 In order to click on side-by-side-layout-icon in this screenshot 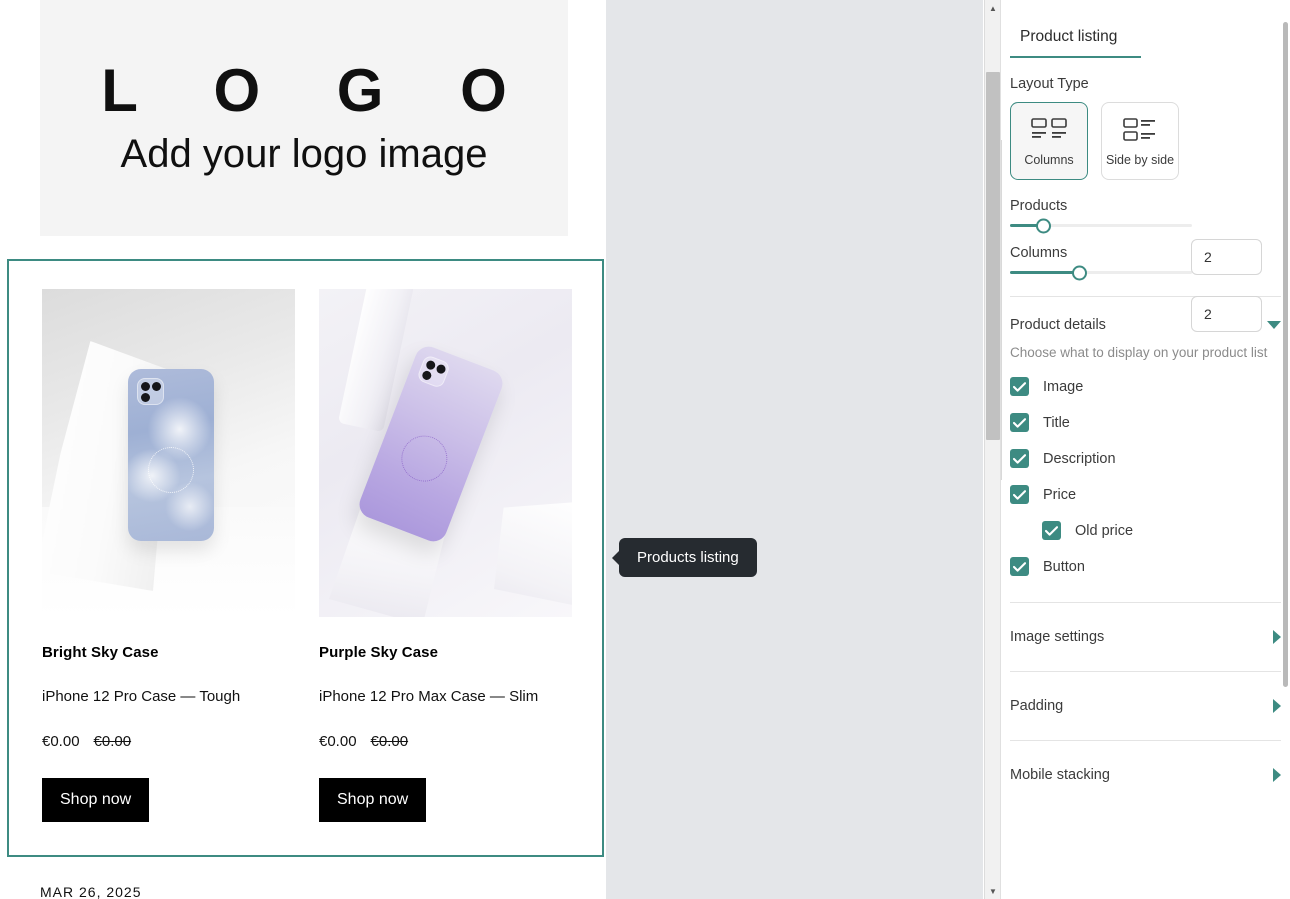, I will do `click(1139, 129)`.